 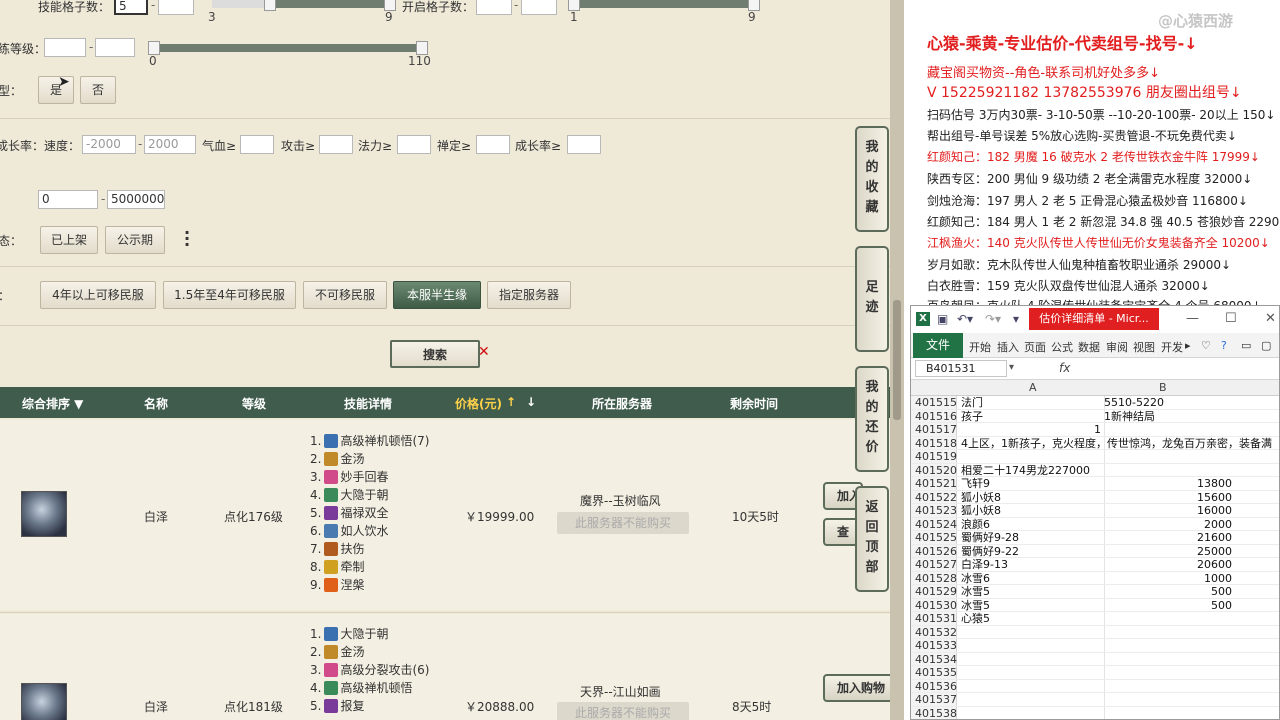 I want to click on row-number: 401538, so click(x=936, y=713).